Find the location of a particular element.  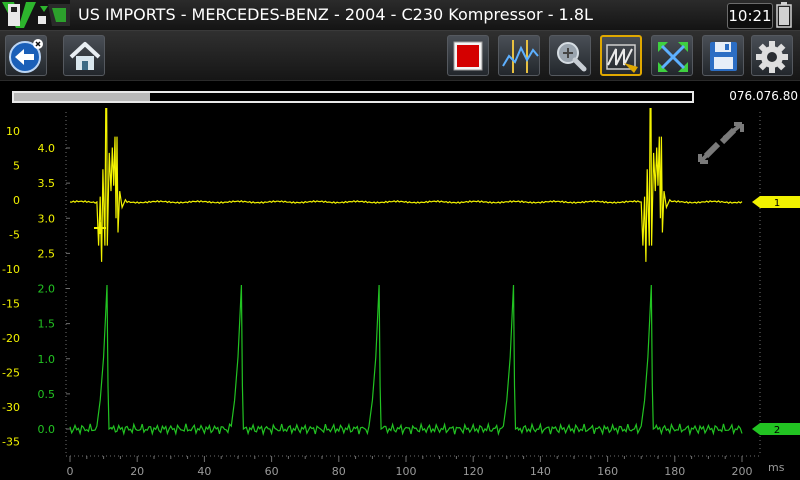

home-icon is located at coordinates (85, 56).